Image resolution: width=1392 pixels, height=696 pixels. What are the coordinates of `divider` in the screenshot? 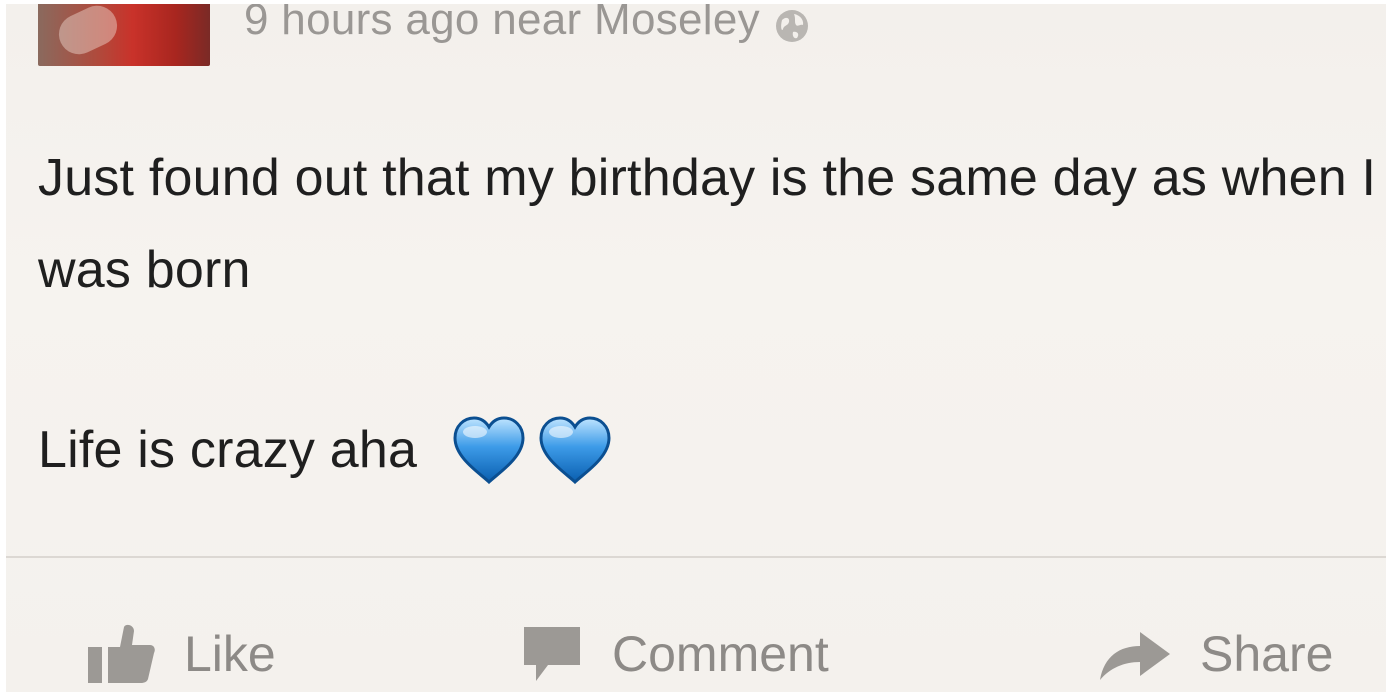 It's located at (696, 557).